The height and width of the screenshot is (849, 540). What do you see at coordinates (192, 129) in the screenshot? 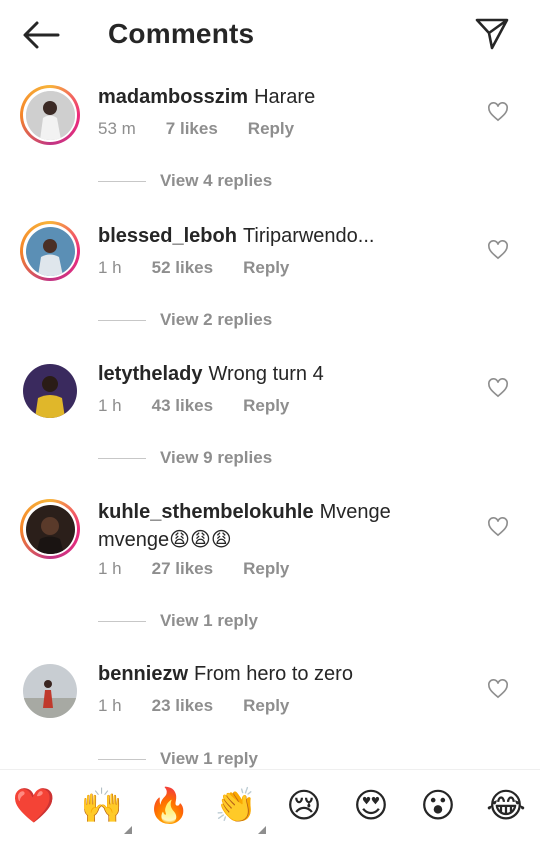
I see `likes-count: 7 likes` at bounding box center [192, 129].